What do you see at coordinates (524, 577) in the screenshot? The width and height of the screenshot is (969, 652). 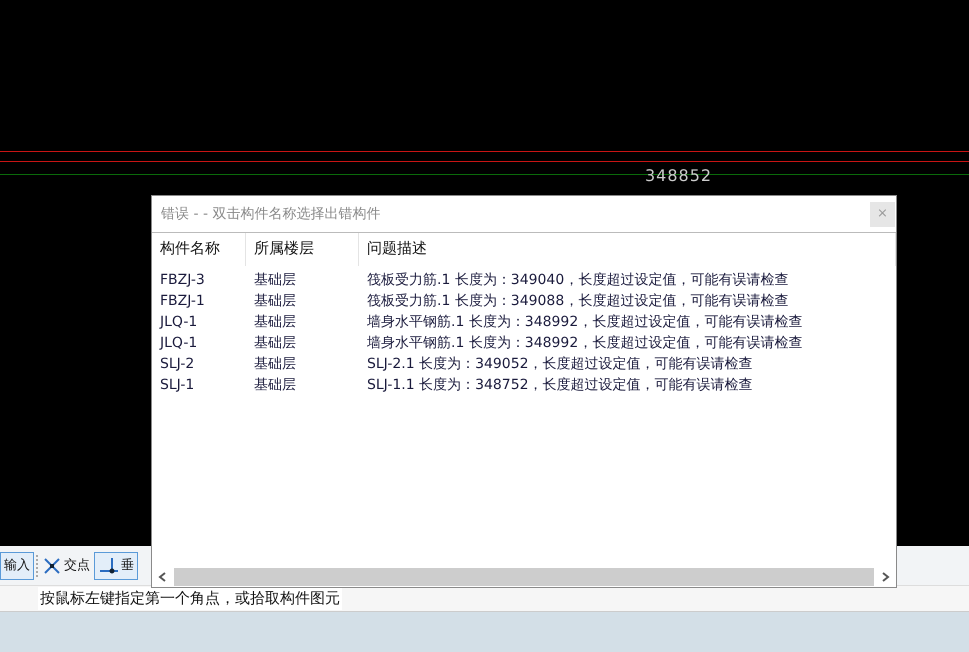 I see `scrollbar-thumb` at bounding box center [524, 577].